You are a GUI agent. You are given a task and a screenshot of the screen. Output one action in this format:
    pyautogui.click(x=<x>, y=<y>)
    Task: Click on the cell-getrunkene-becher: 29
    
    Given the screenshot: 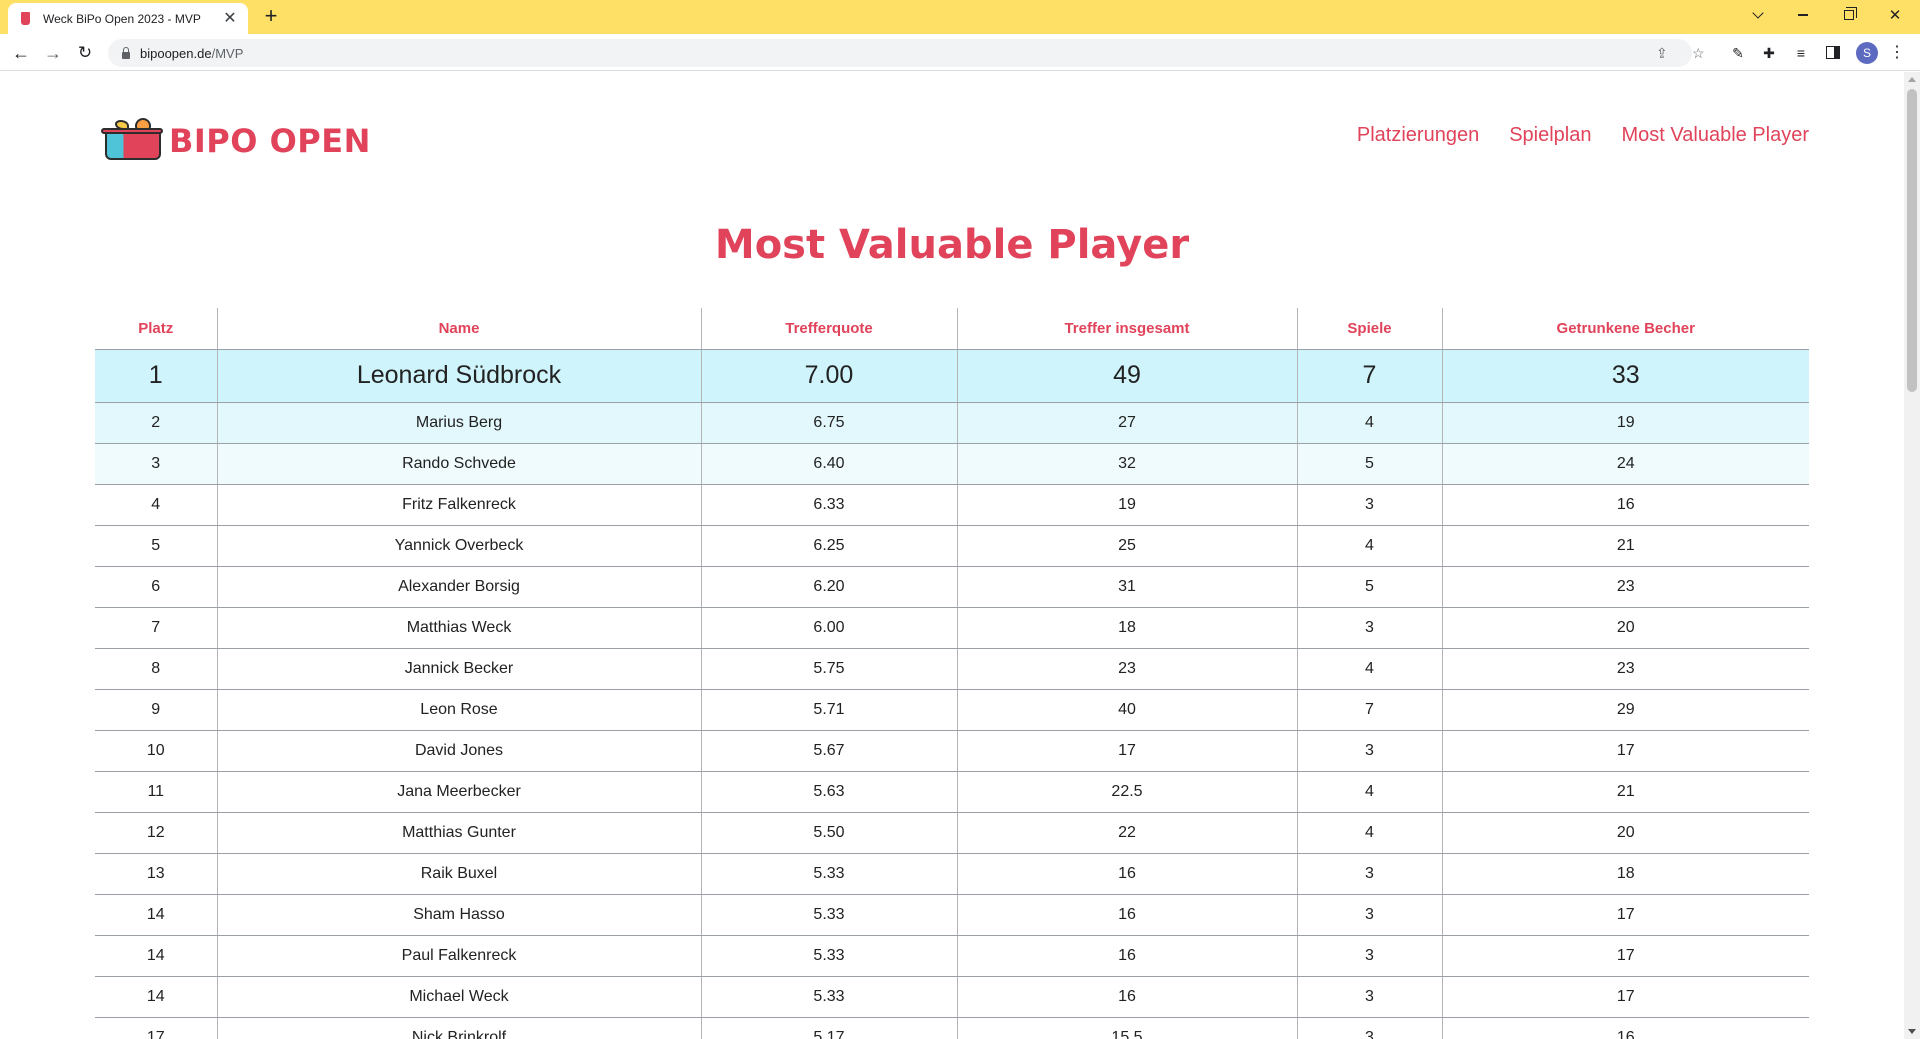 What is the action you would take?
    pyautogui.click(x=1625, y=710)
    